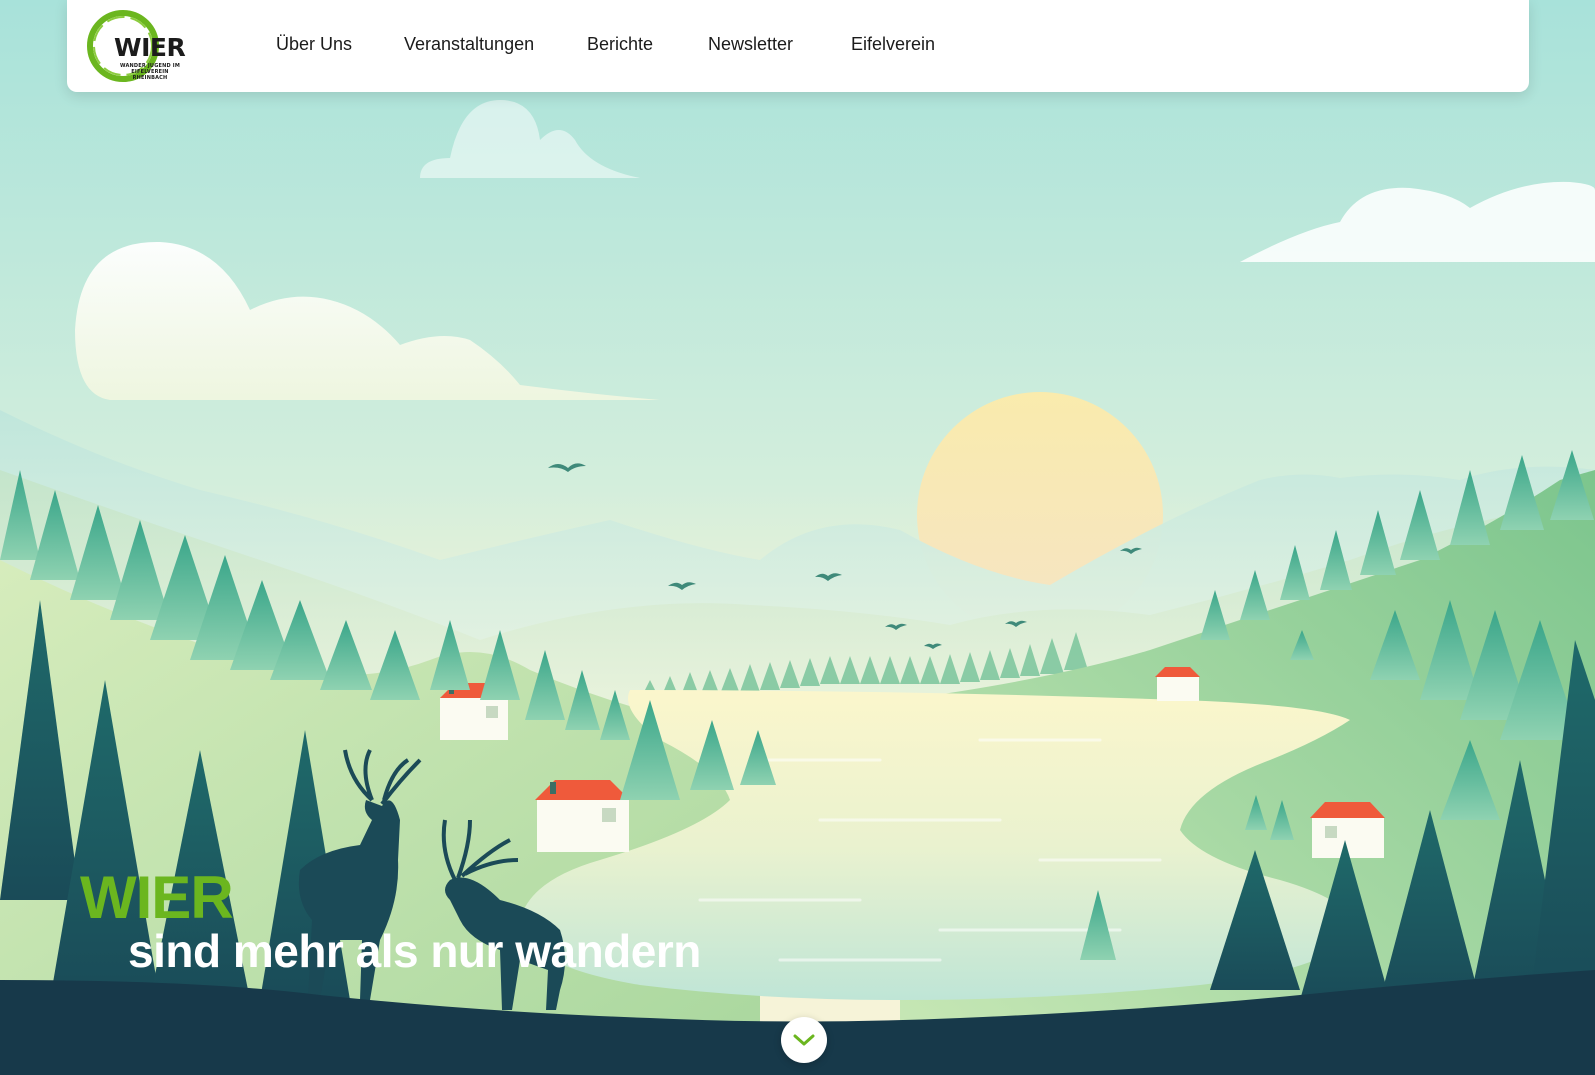 Image resolution: width=1595 pixels, height=1075 pixels. Describe the element at coordinates (469, 44) in the screenshot. I see `nav-item-veranstaltungen: Veranstaltungen` at that location.